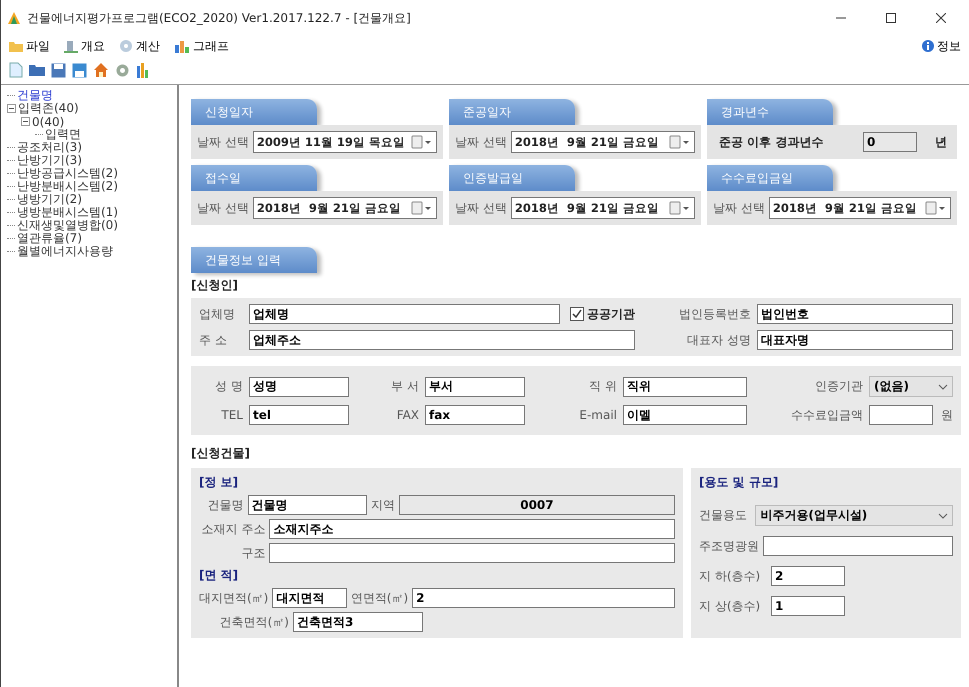 The width and height of the screenshot is (969, 687). What do you see at coordinates (58, 70) in the screenshot?
I see `save-icon` at bounding box center [58, 70].